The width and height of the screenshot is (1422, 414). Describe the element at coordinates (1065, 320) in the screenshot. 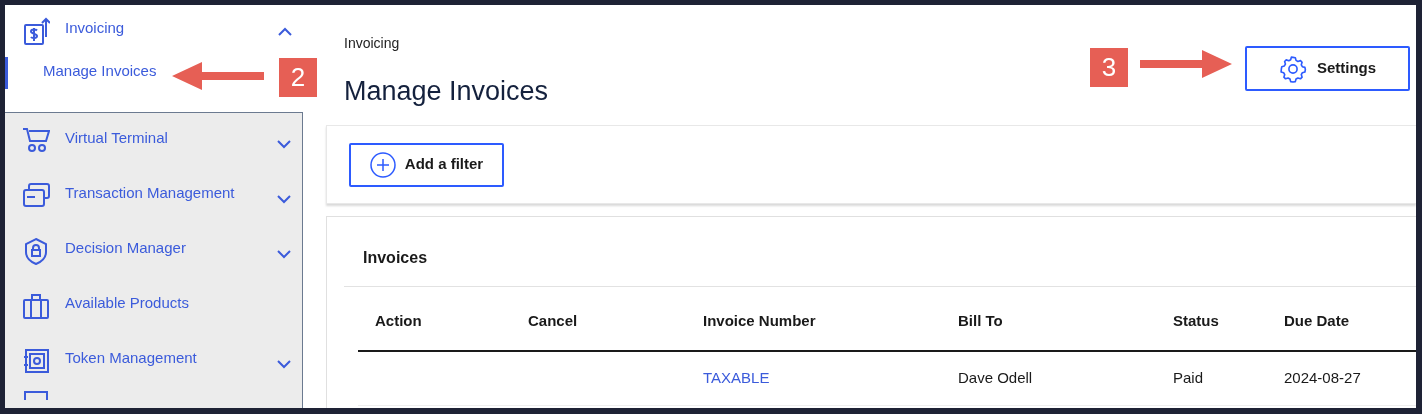

I see `column-header: Bill To` at that location.